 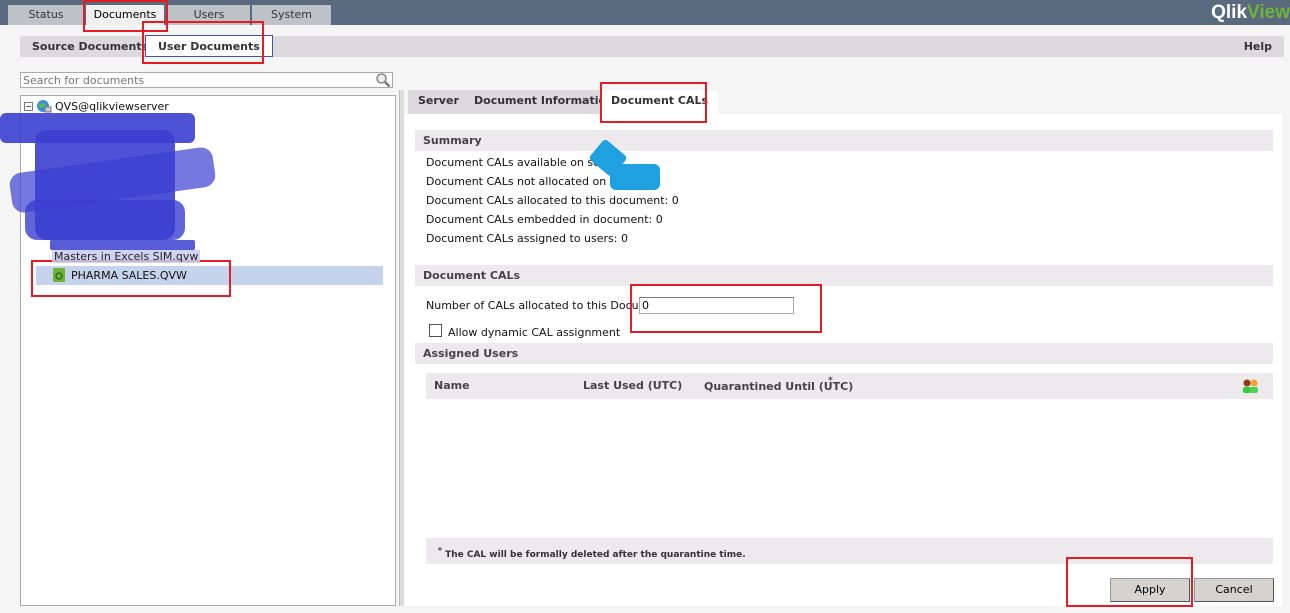 What do you see at coordinates (401, 348) in the screenshot?
I see `panel-splitter` at bounding box center [401, 348].